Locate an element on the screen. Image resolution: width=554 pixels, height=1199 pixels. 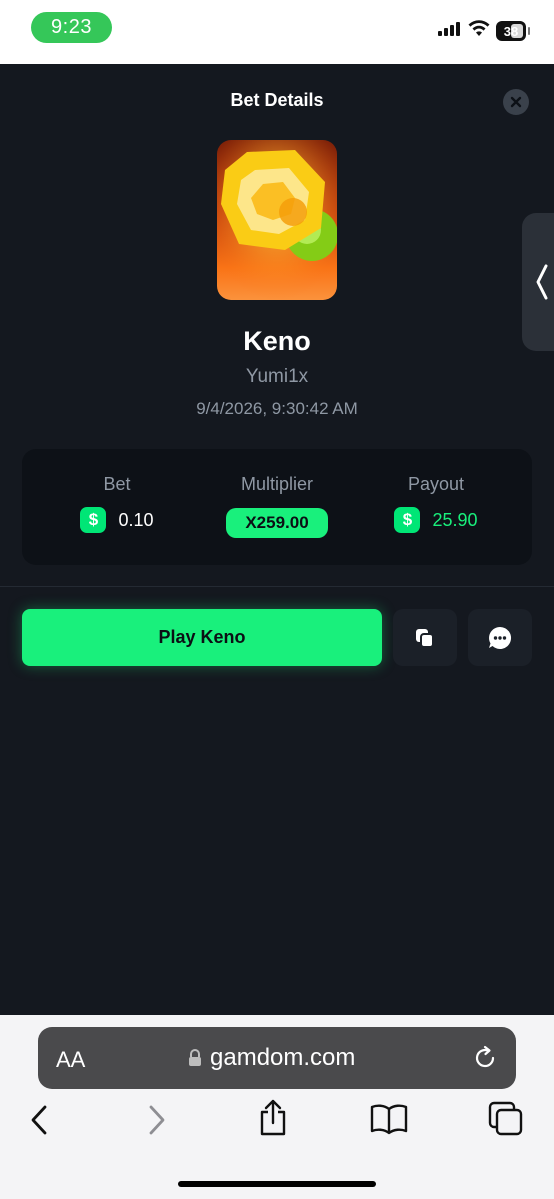
username: Yumi1x is located at coordinates (277, 377).